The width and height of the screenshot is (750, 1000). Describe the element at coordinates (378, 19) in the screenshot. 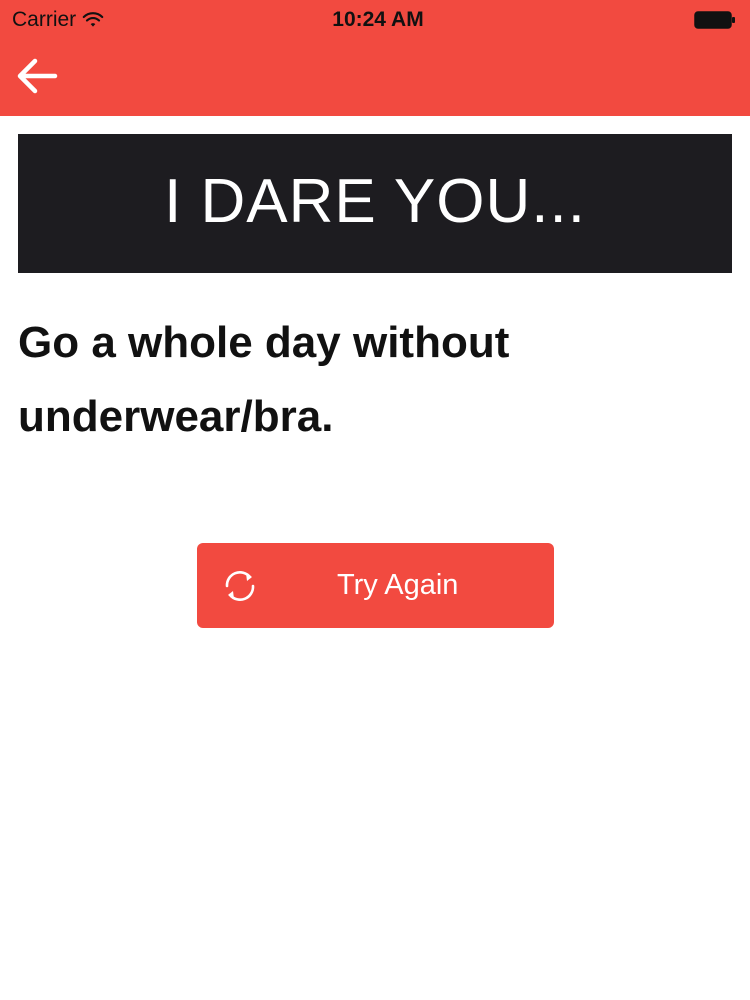

I see `status-time: 10:24 AM` at that location.